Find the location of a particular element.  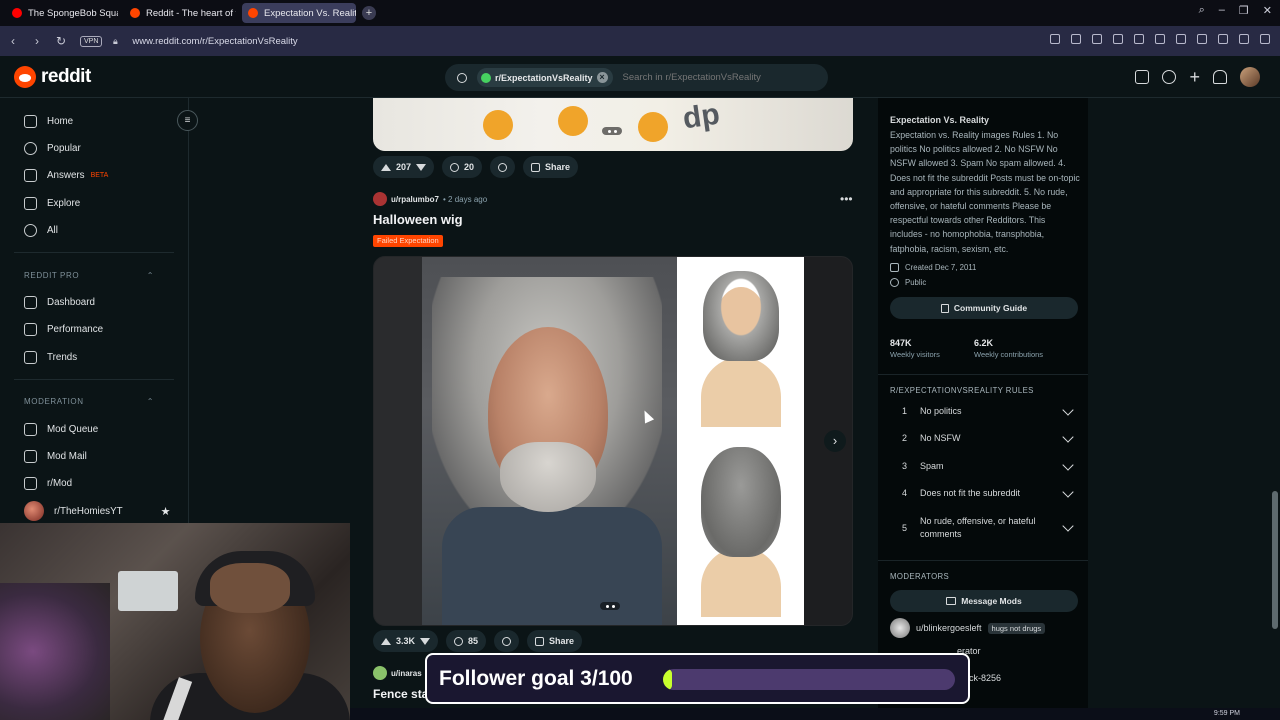

search-bar: r/ExpectationVsReality × is located at coordinates (636, 77).